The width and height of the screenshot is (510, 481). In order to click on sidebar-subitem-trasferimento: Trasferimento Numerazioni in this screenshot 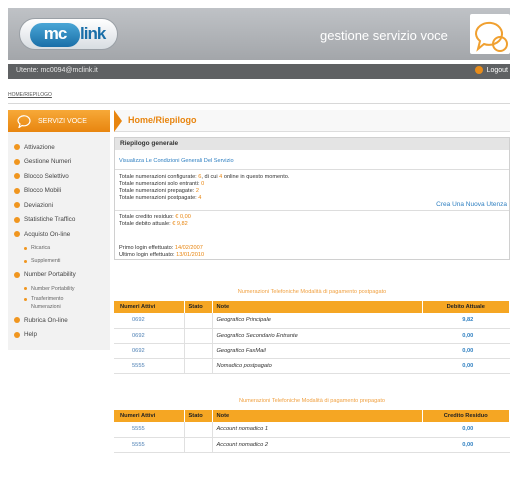, I will do `click(59, 304)`.